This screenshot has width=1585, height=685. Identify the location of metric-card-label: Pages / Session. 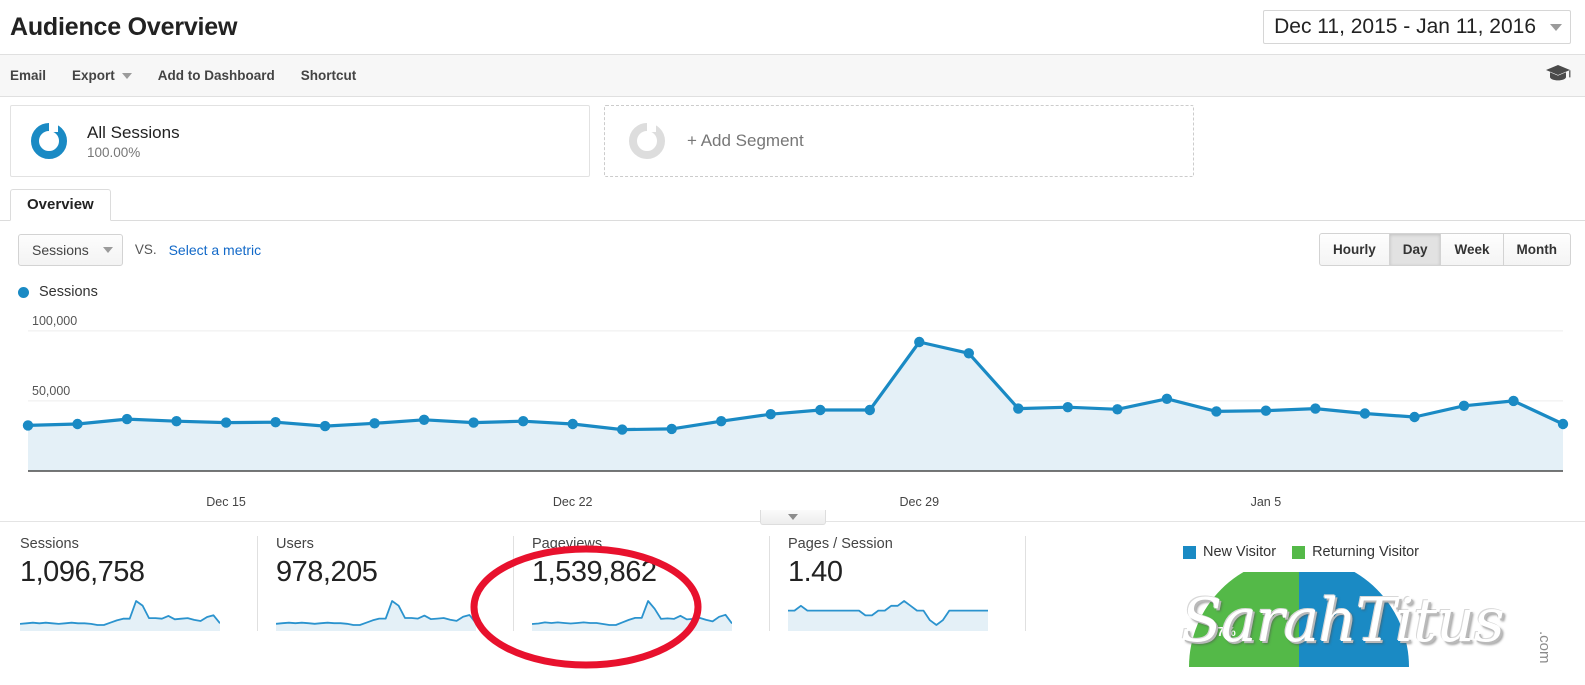
(840, 544).